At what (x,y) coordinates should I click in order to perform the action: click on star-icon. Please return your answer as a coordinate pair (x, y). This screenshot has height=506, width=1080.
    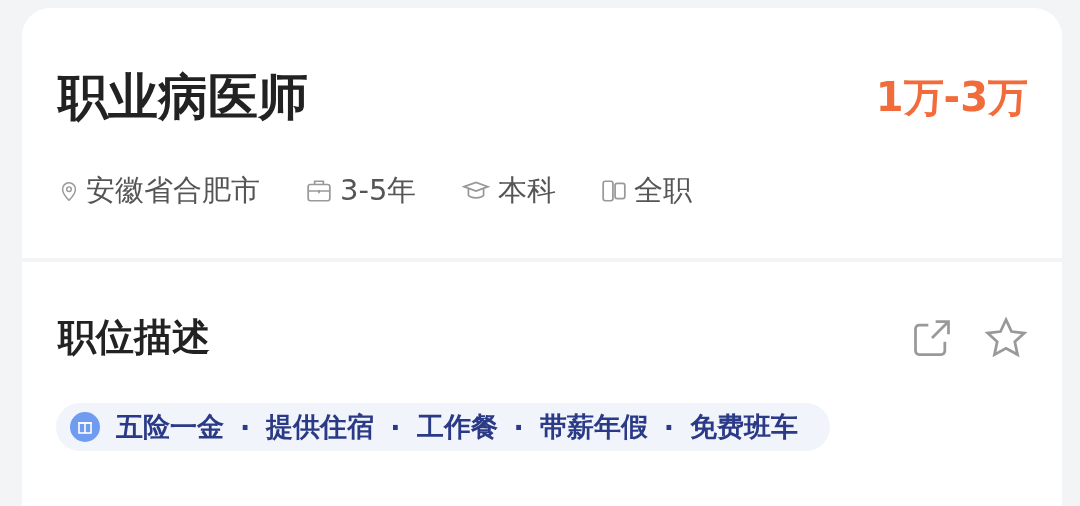
    Looking at the image, I should click on (1006, 337).